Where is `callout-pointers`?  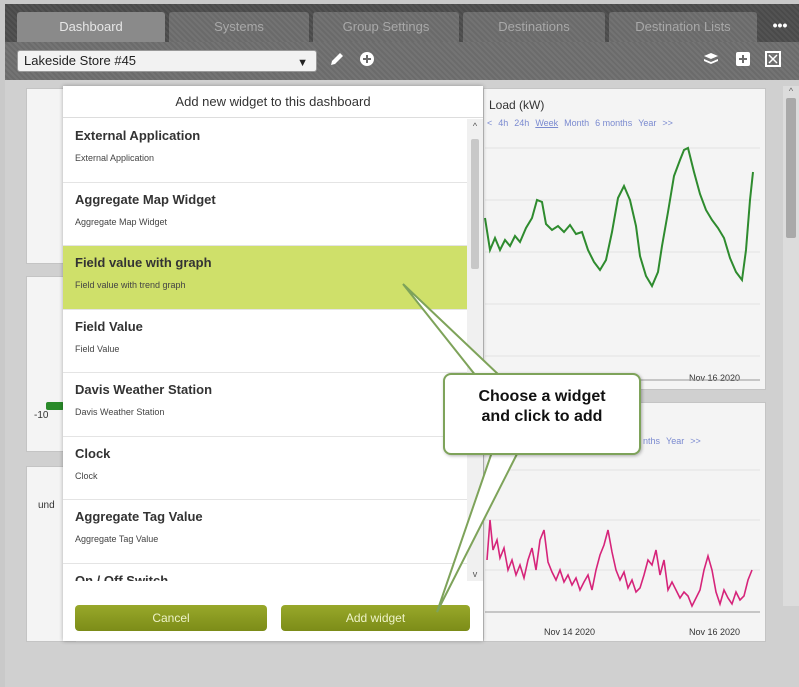
callout-pointers is located at coordinates (461, 448).